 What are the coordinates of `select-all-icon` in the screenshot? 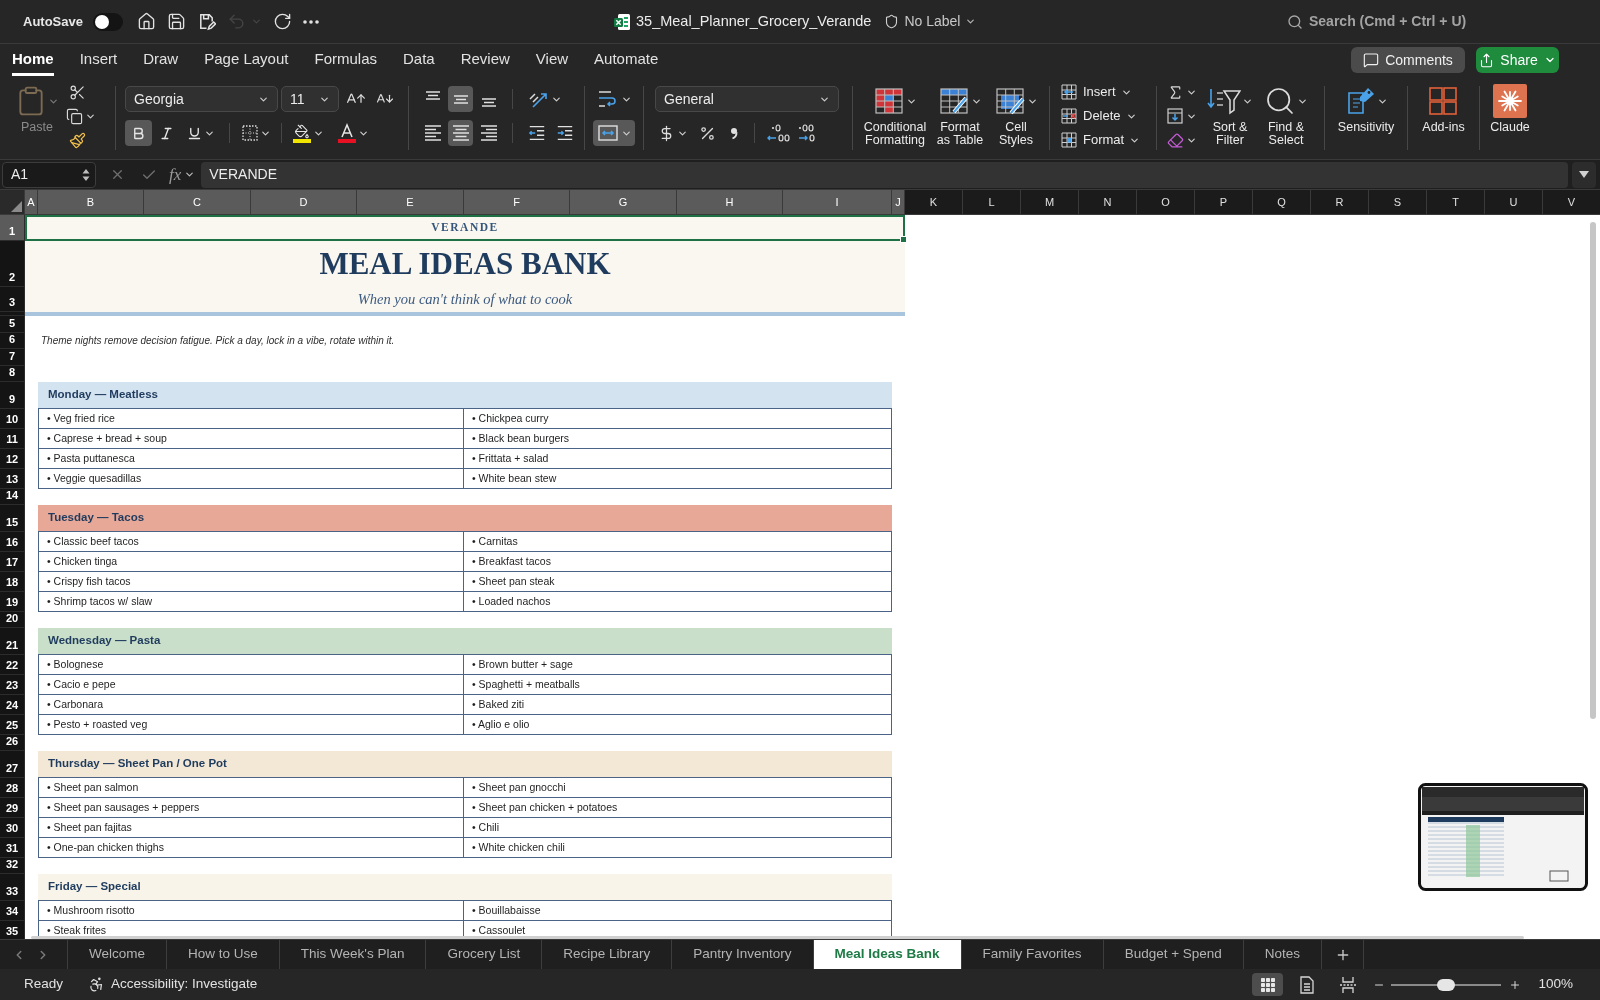 It's located at (16, 206).